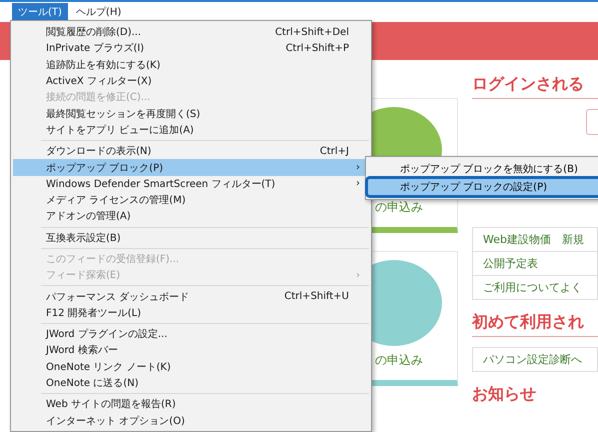 The width and height of the screenshot is (598, 432). What do you see at coordinates (504, 394) in the screenshot?
I see `section-heading: お知らせ` at bounding box center [504, 394].